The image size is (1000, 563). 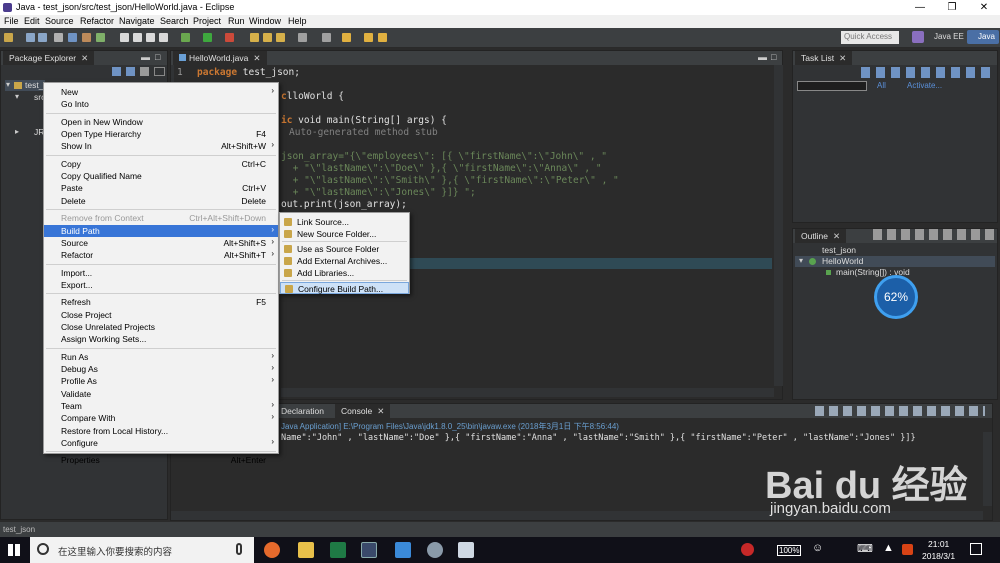 What do you see at coordinates (896, 297) in the screenshot?
I see `performance-badge: 62%` at bounding box center [896, 297].